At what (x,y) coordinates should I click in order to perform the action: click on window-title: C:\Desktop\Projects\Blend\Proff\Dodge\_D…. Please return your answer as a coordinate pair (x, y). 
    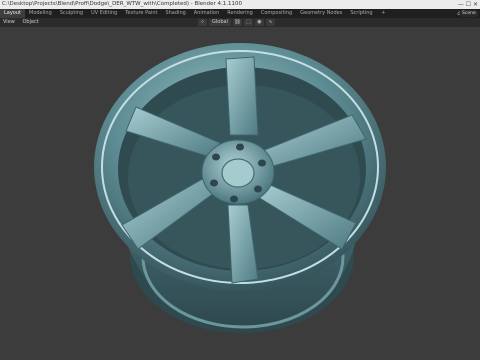
    Looking at the image, I should click on (122, 4).